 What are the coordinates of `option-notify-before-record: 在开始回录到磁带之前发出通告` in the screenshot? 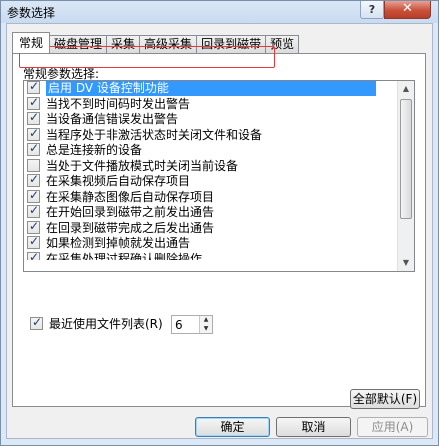 It's located at (211, 212).